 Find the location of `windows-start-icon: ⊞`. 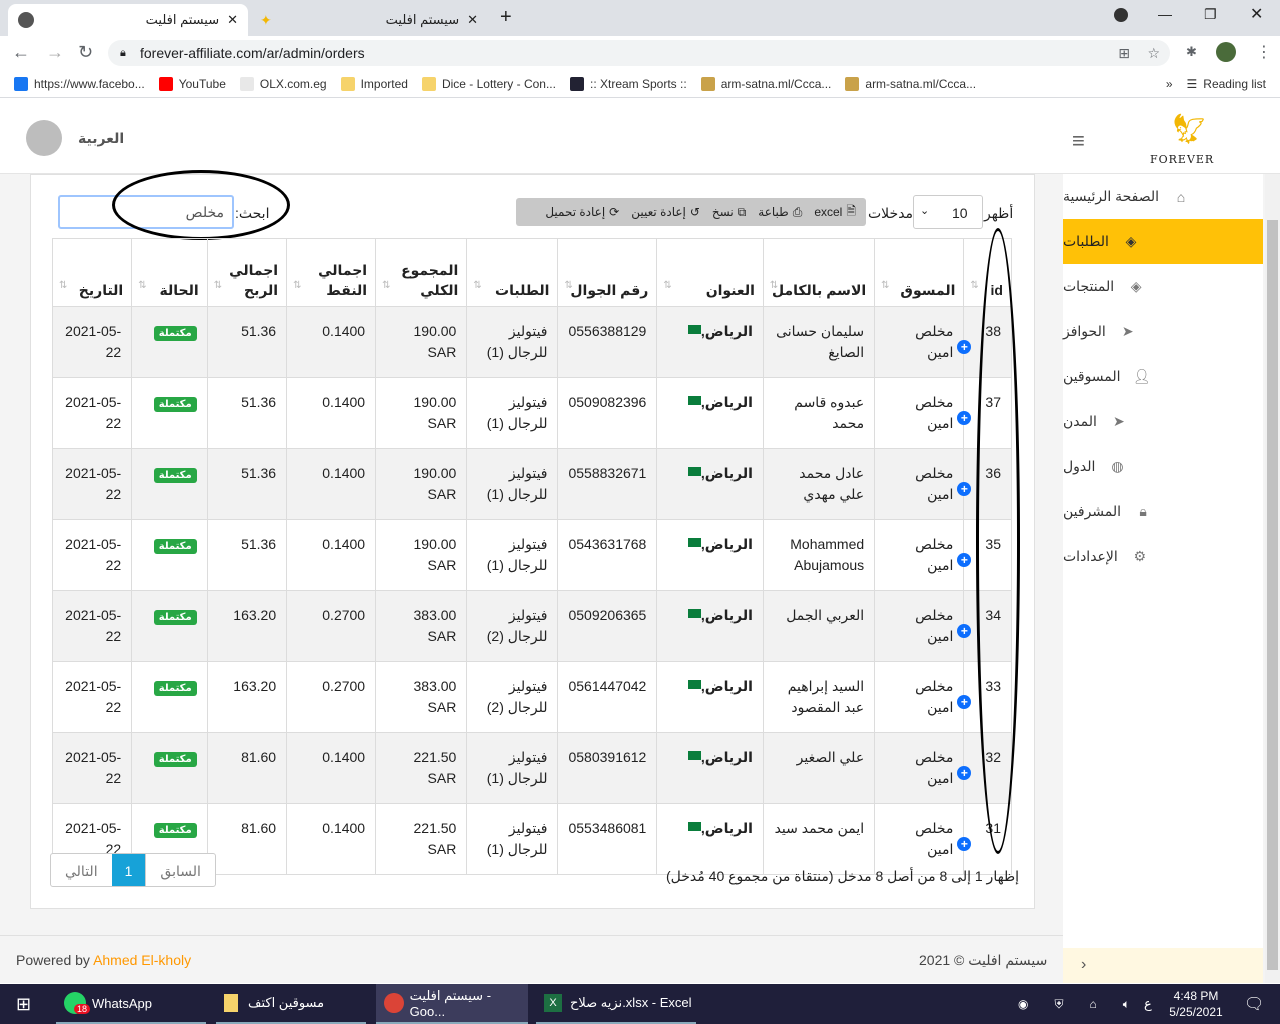

windows-start-icon: ⊞ is located at coordinates (28, 1004).